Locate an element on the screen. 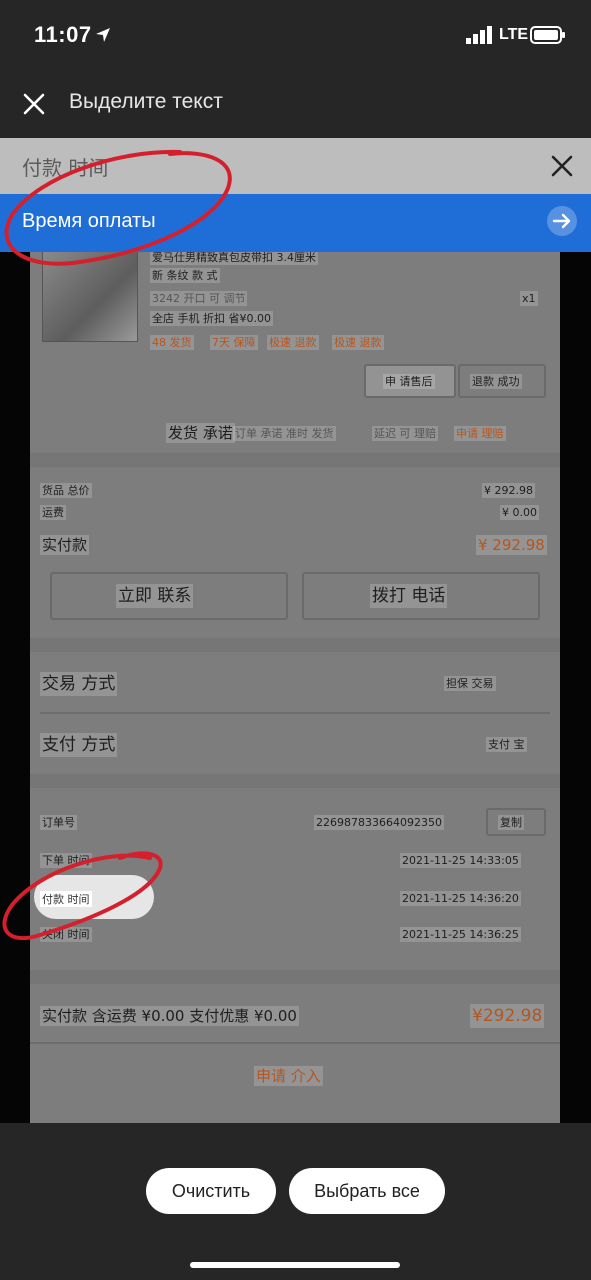 The width and height of the screenshot is (591, 1280). promise-delay: 延迟 可 理赔 is located at coordinates (405, 433).